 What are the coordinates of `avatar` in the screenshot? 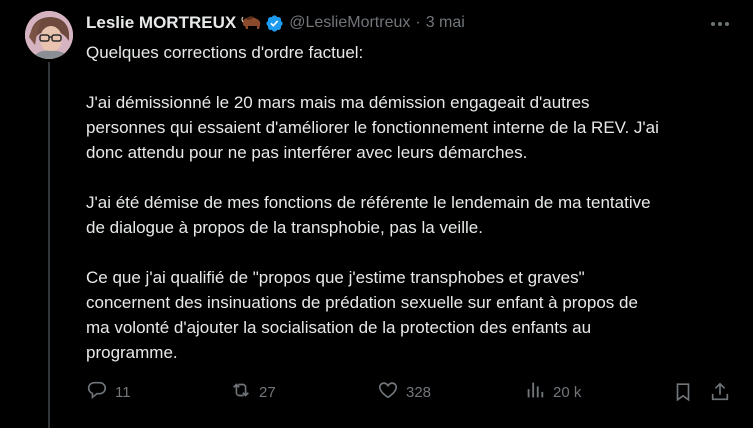 It's located at (49, 35).